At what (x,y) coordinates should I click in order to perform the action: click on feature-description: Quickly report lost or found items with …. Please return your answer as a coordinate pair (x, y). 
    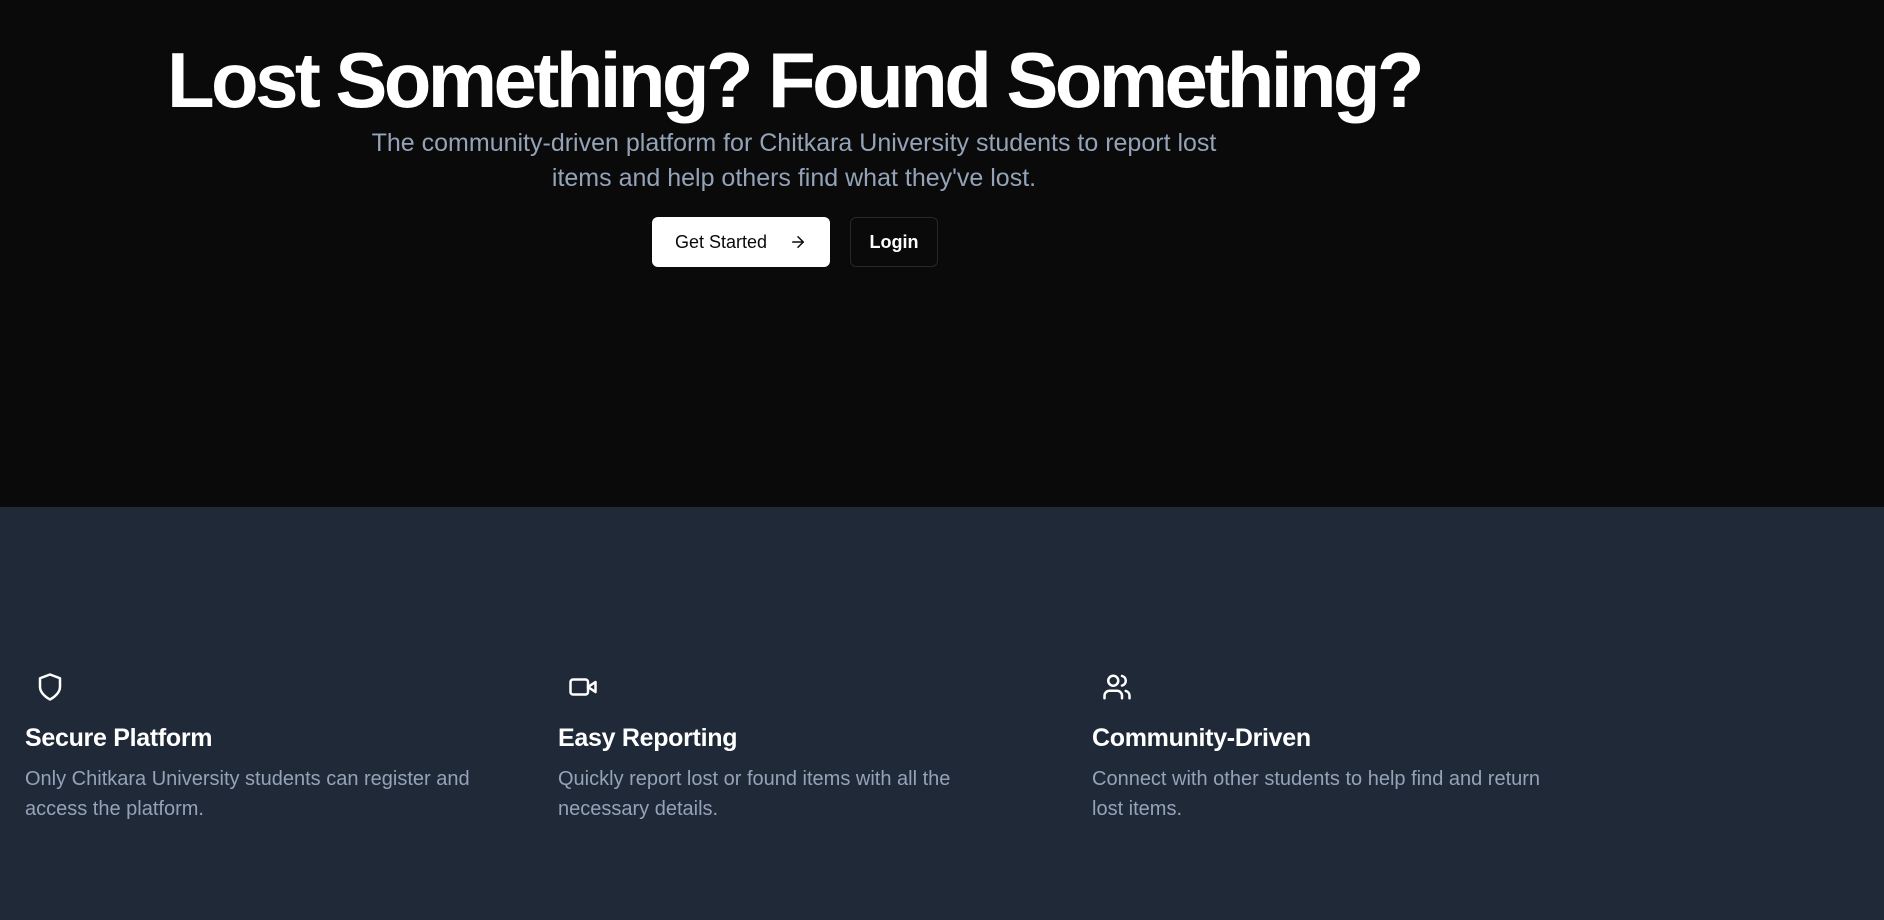
    Looking at the image, I should click on (754, 794).